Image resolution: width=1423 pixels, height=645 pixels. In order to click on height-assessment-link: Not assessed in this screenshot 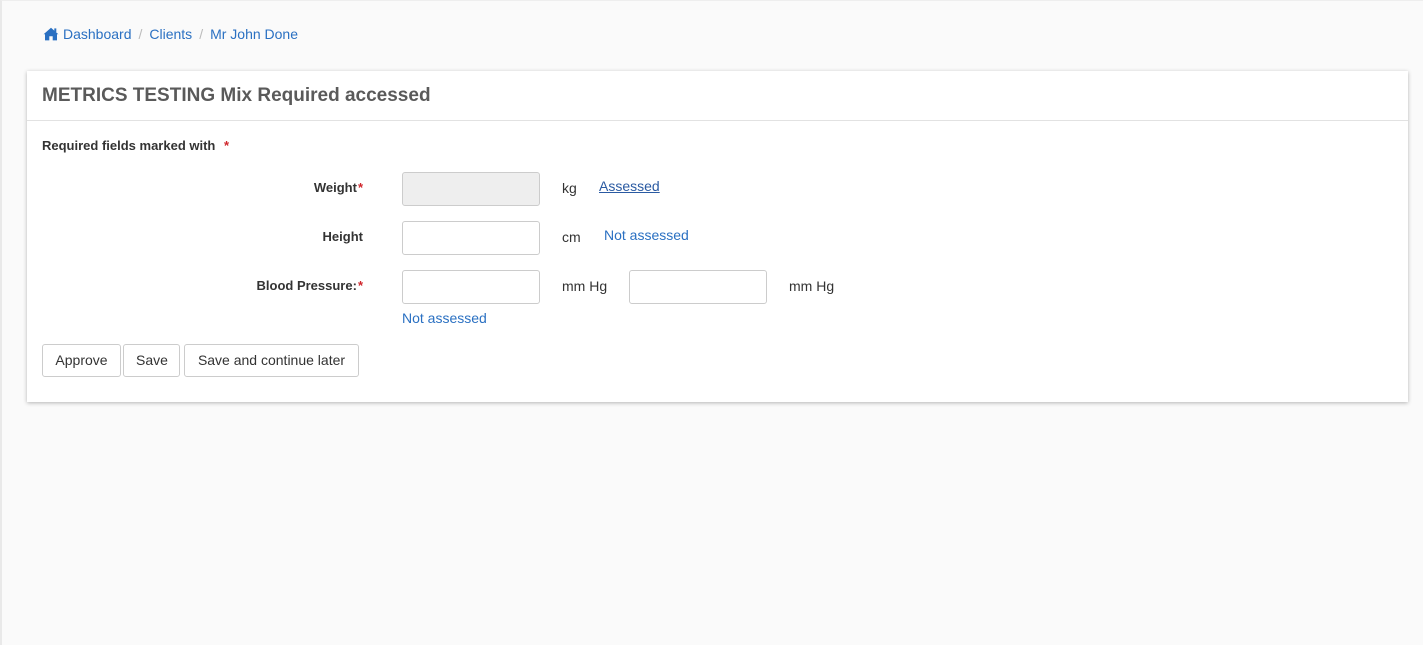, I will do `click(646, 235)`.